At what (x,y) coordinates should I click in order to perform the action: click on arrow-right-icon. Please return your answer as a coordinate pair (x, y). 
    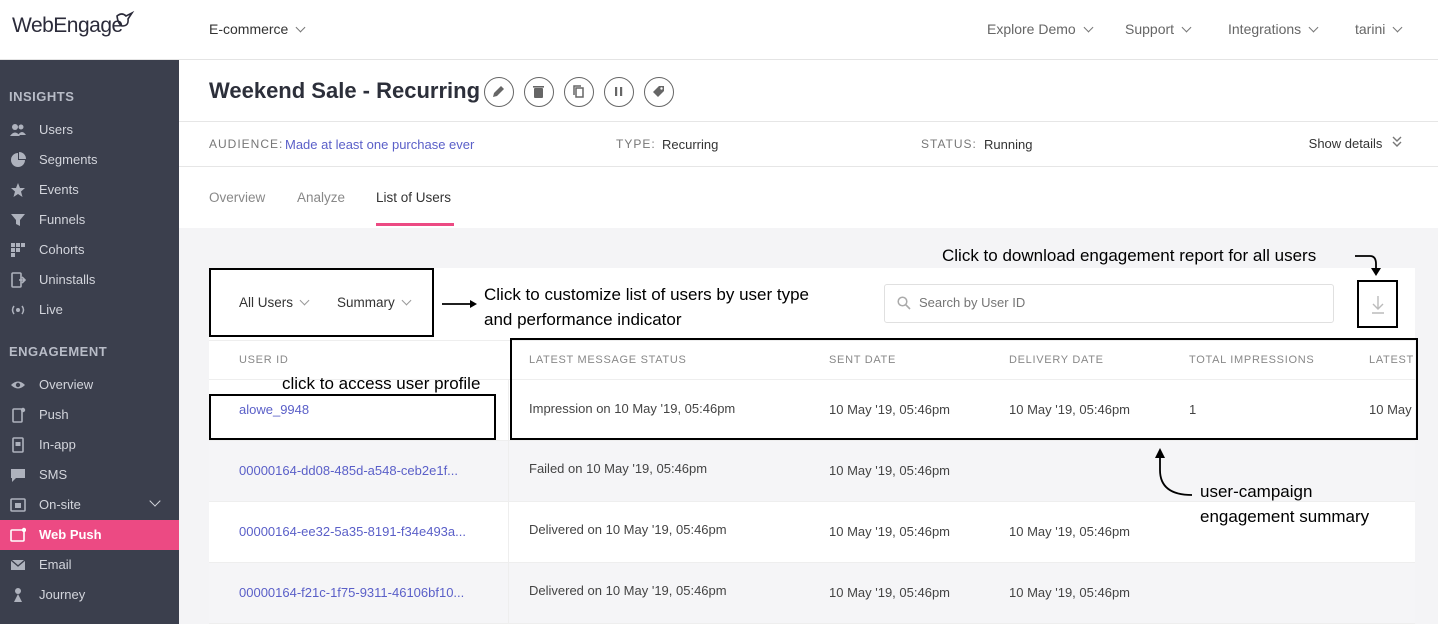
    Looking at the image, I should click on (459, 304).